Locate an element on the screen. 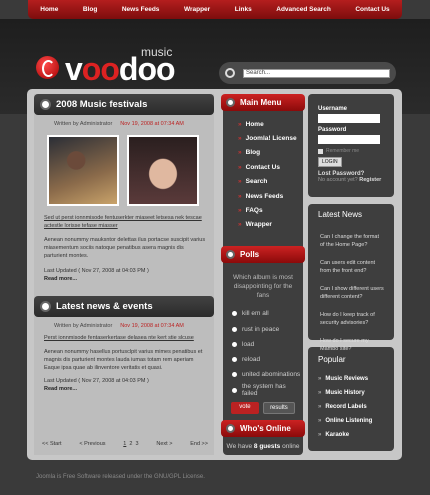 The height and width of the screenshot is (495, 430). register-link: Register is located at coordinates (370, 180).